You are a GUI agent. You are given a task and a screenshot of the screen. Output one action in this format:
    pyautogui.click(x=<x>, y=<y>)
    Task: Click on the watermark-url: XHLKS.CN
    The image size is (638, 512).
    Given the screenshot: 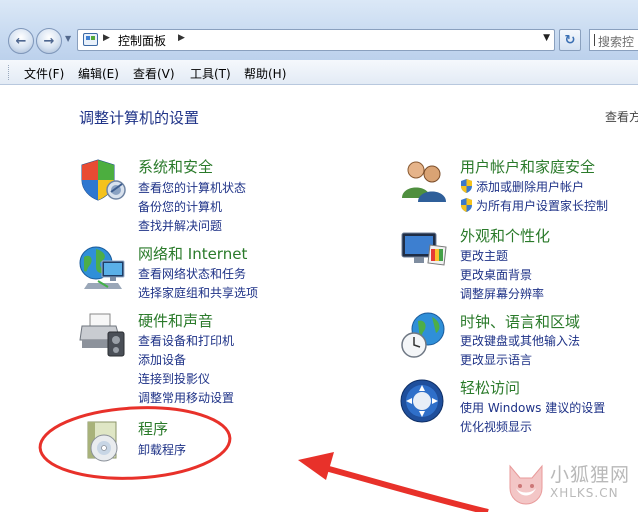 What is the action you would take?
    pyautogui.click(x=584, y=493)
    